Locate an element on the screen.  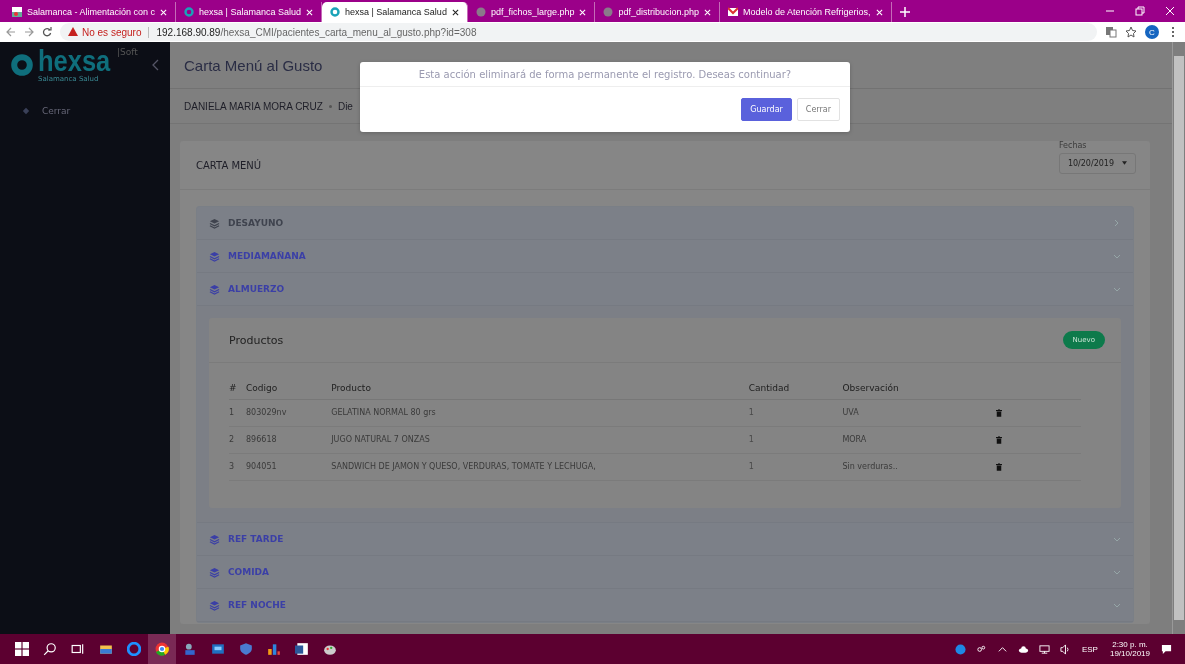
table-cell: 896618 is located at coordinates (261, 439).